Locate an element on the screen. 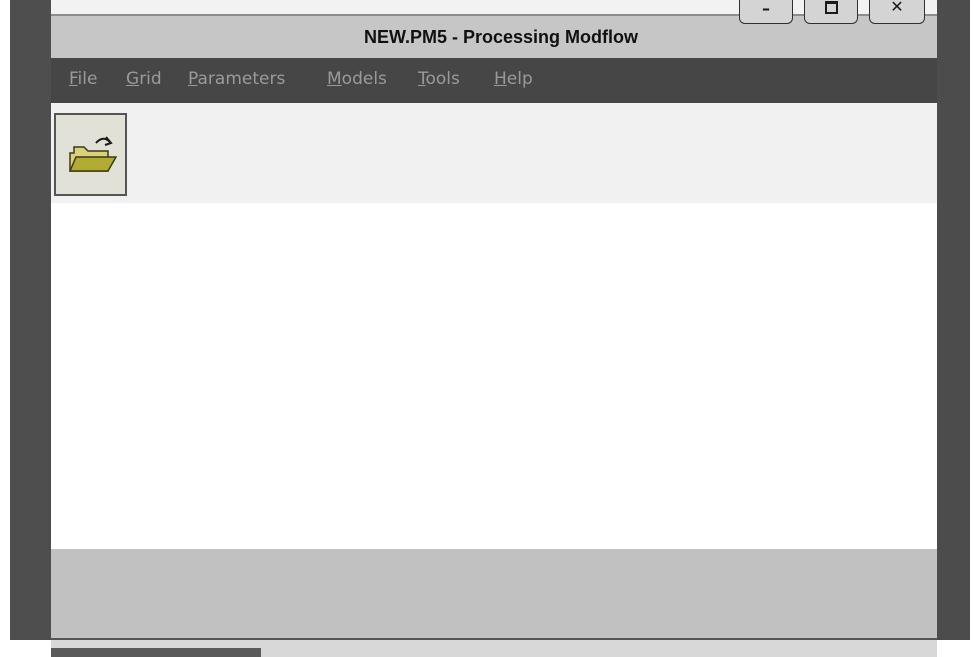 The height and width of the screenshot is (657, 973). window-frame-right is located at coordinates (953, 320).